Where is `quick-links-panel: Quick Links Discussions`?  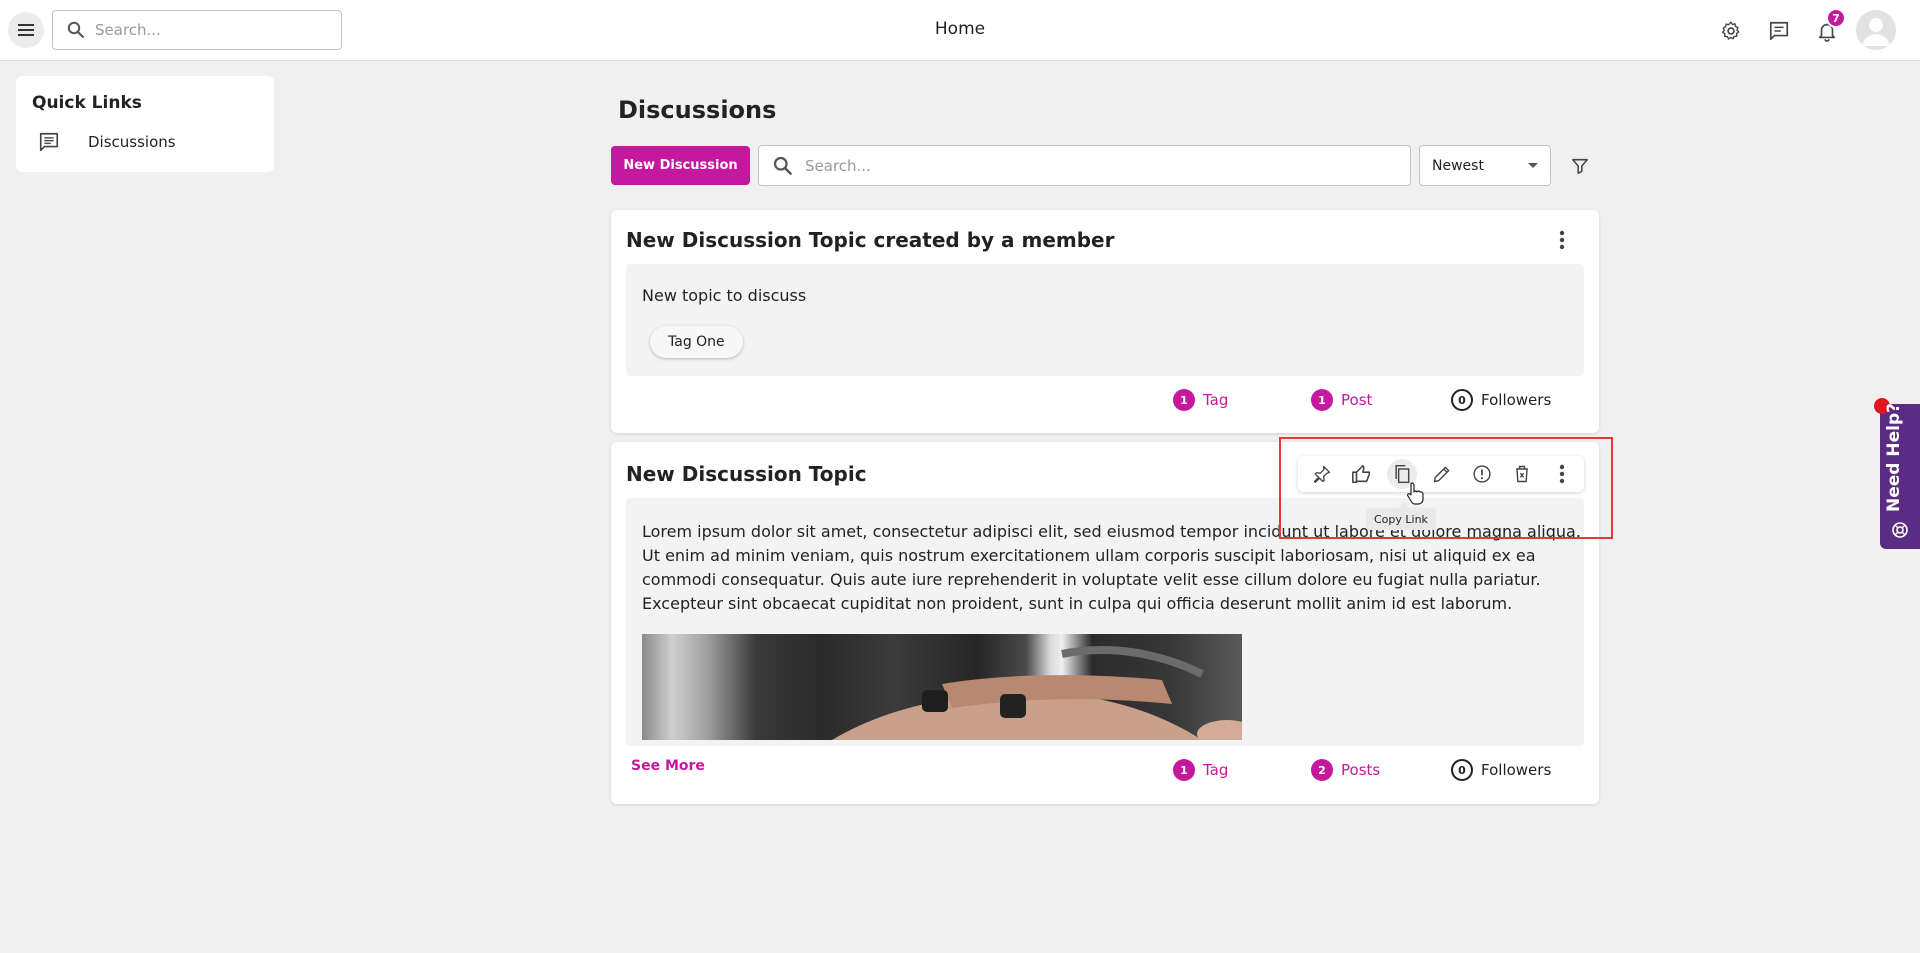 quick-links-panel: Quick Links Discussions is located at coordinates (145, 124).